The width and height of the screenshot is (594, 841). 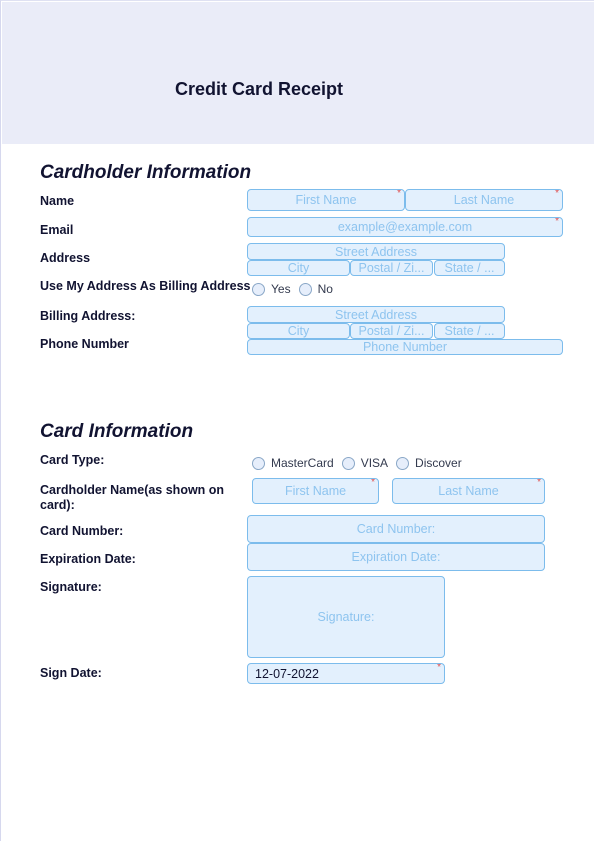 I want to click on mastercard-radio, so click(x=258, y=463).